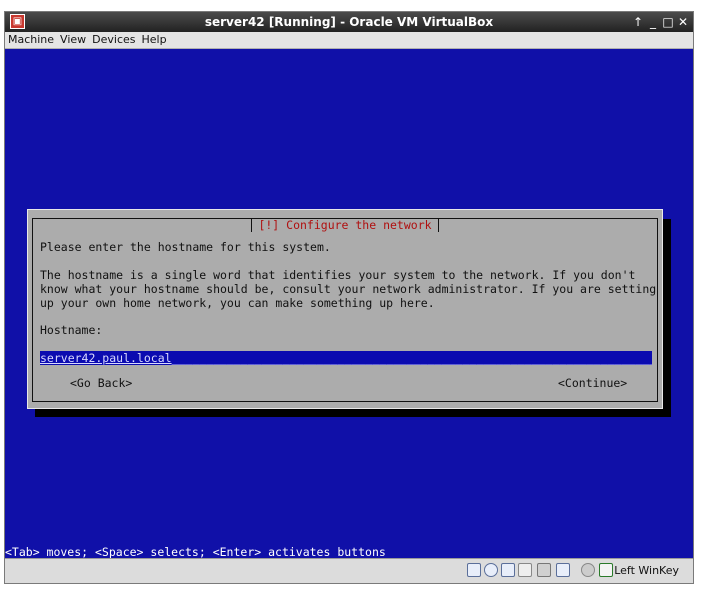 This screenshot has height=589, width=703. I want to click on go-back-button: <Go Back>, so click(101, 383).